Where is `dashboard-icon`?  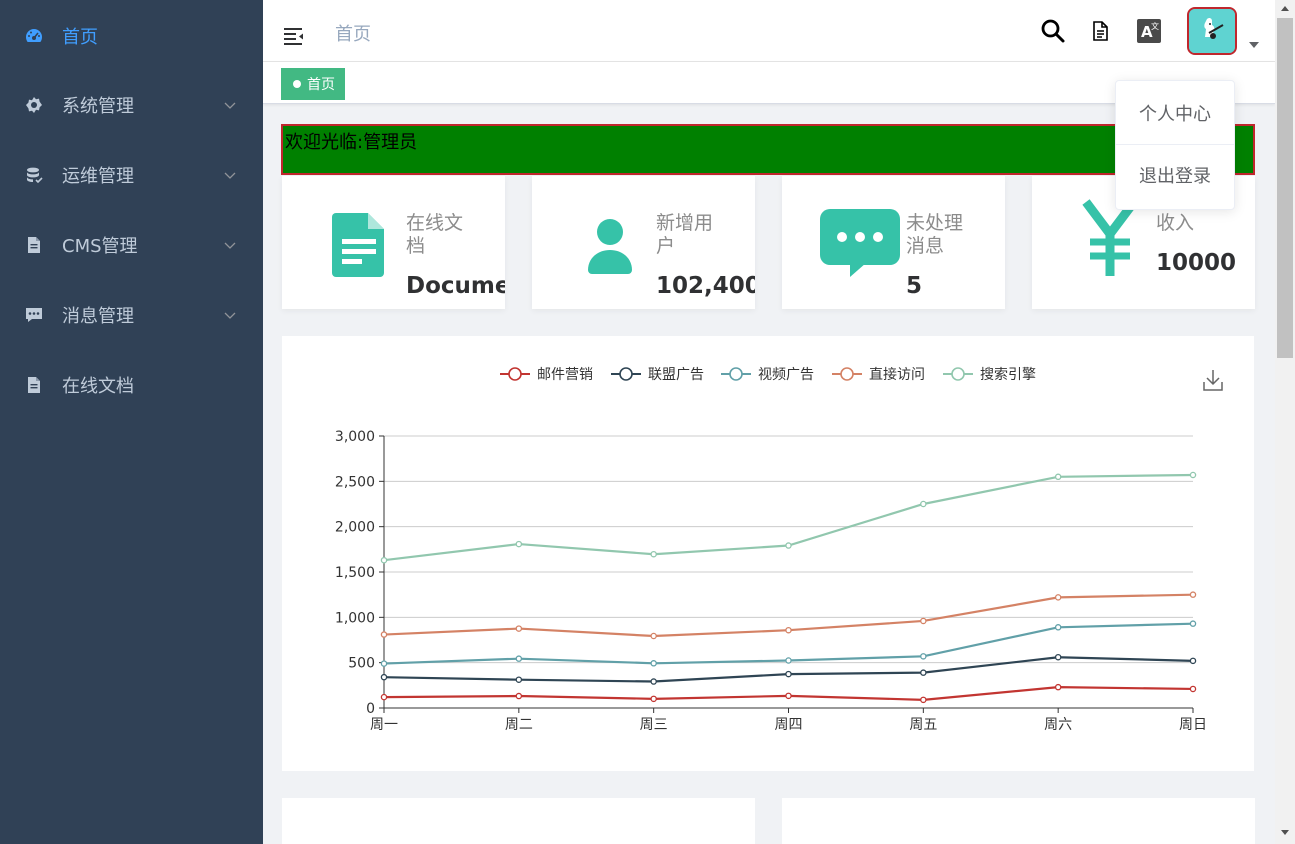 dashboard-icon is located at coordinates (34, 36).